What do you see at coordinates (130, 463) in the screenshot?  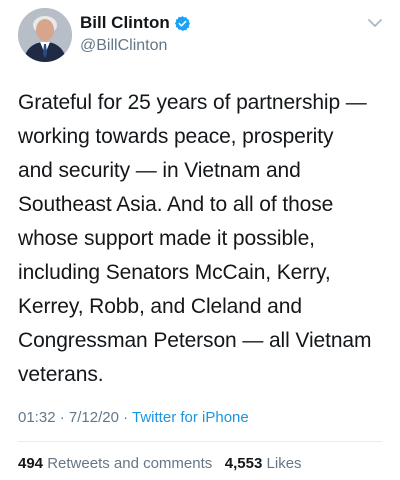 I see `retweets-label: Retweets and comments` at bounding box center [130, 463].